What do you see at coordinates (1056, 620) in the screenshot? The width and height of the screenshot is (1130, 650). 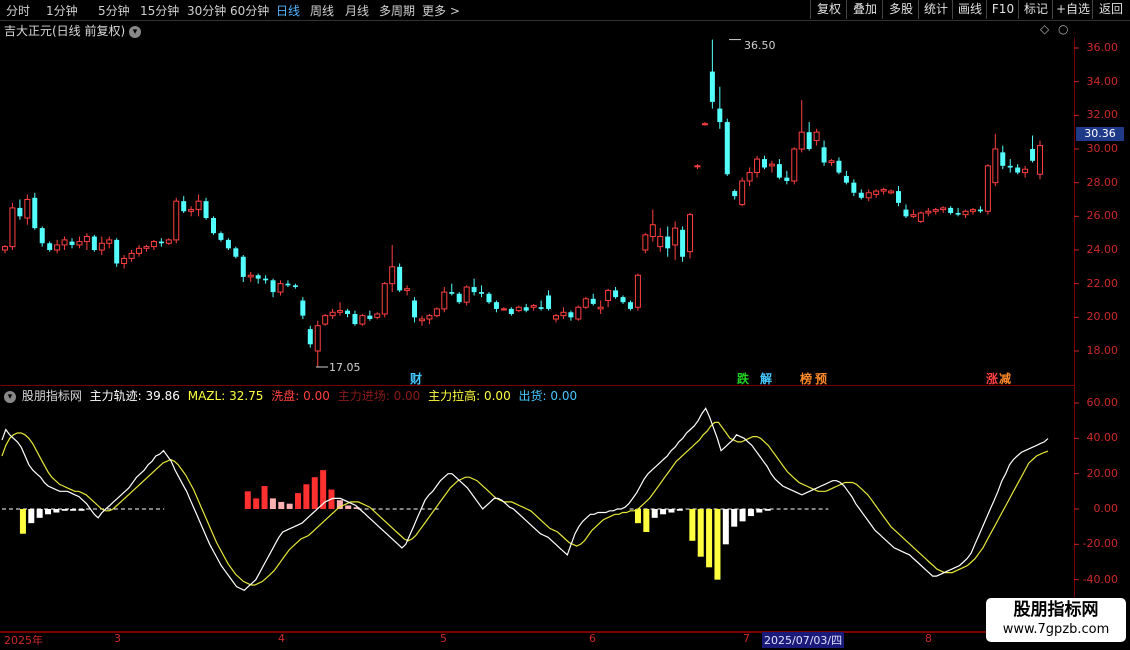 I see `watermark-logo: 股朋指标网 www.7gpzb.com` at bounding box center [1056, 620].